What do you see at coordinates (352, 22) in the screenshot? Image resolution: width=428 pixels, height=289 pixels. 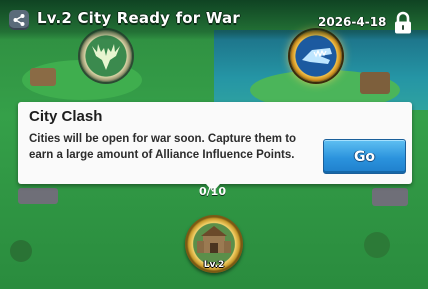 I see `event-date: 2026-4-18` at bounding box center [352, 22].